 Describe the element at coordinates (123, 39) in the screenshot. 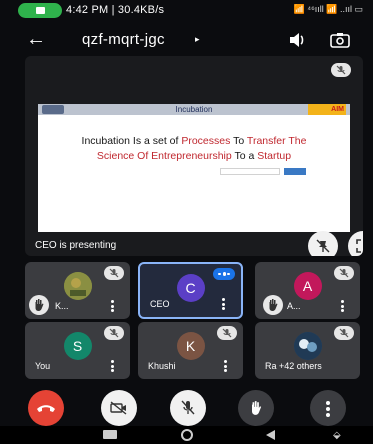

I see `meeting-code: qzf-mqrt-jgc` at that location.